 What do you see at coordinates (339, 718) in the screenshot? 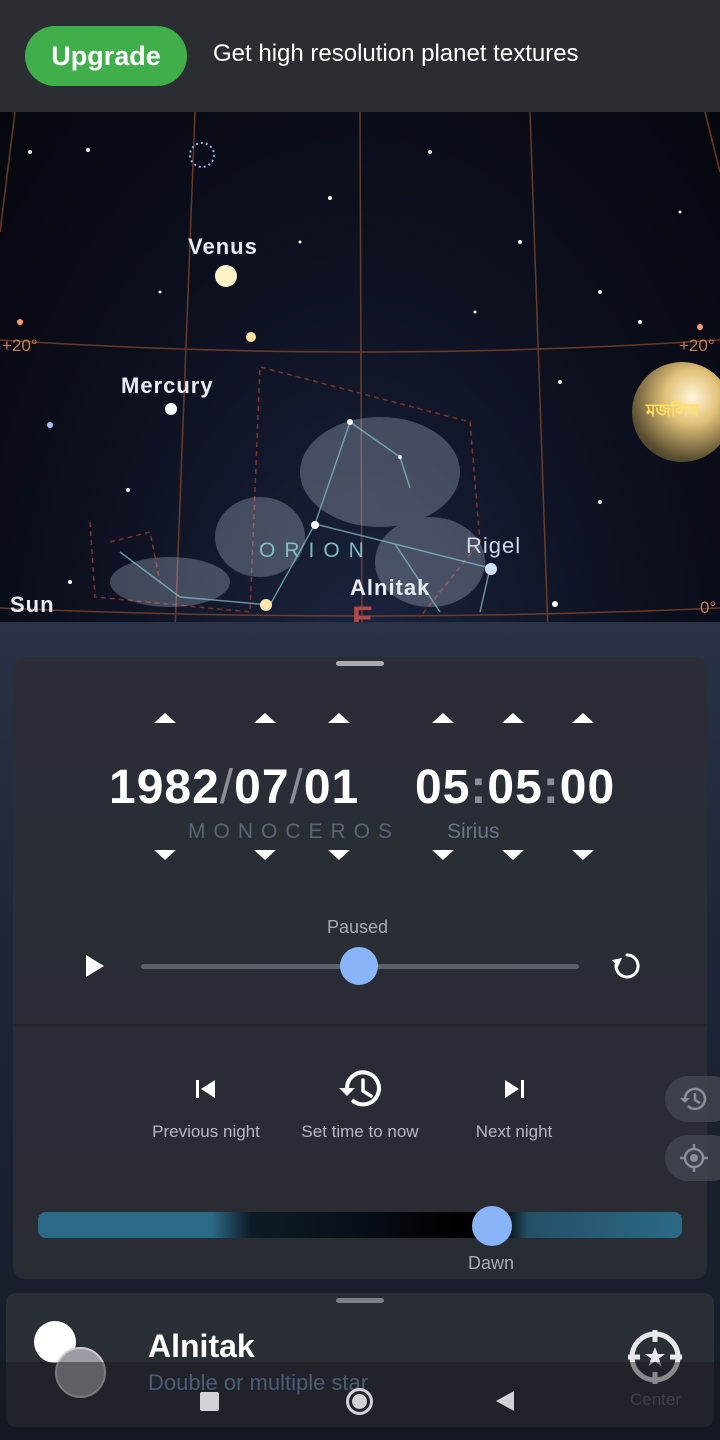
I see `day-up-arrow` at bounding box center [339, 718].